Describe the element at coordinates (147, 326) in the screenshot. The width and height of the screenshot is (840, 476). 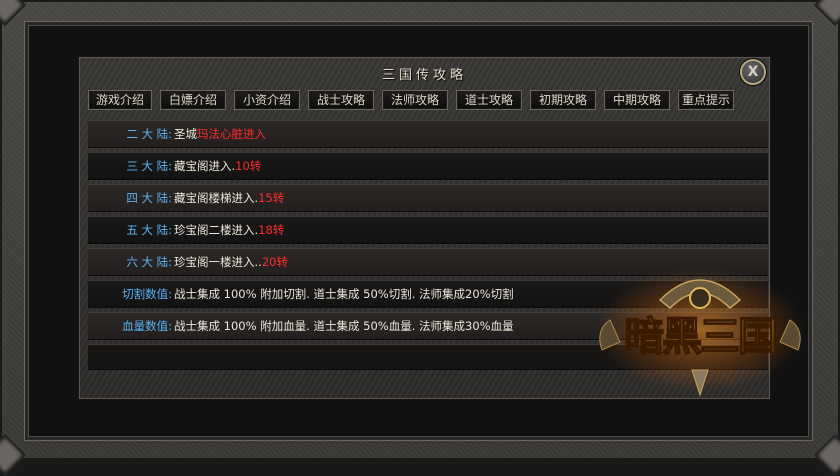
I see `row-label: 血量数值:` at that location.